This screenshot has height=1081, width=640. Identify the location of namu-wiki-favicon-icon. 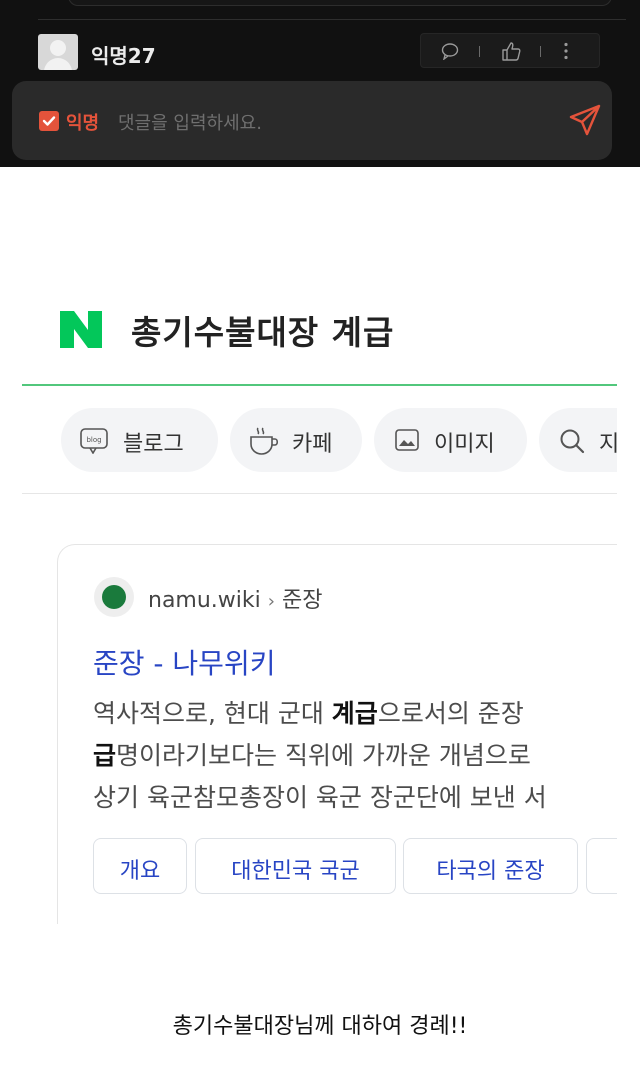
(114, 597).